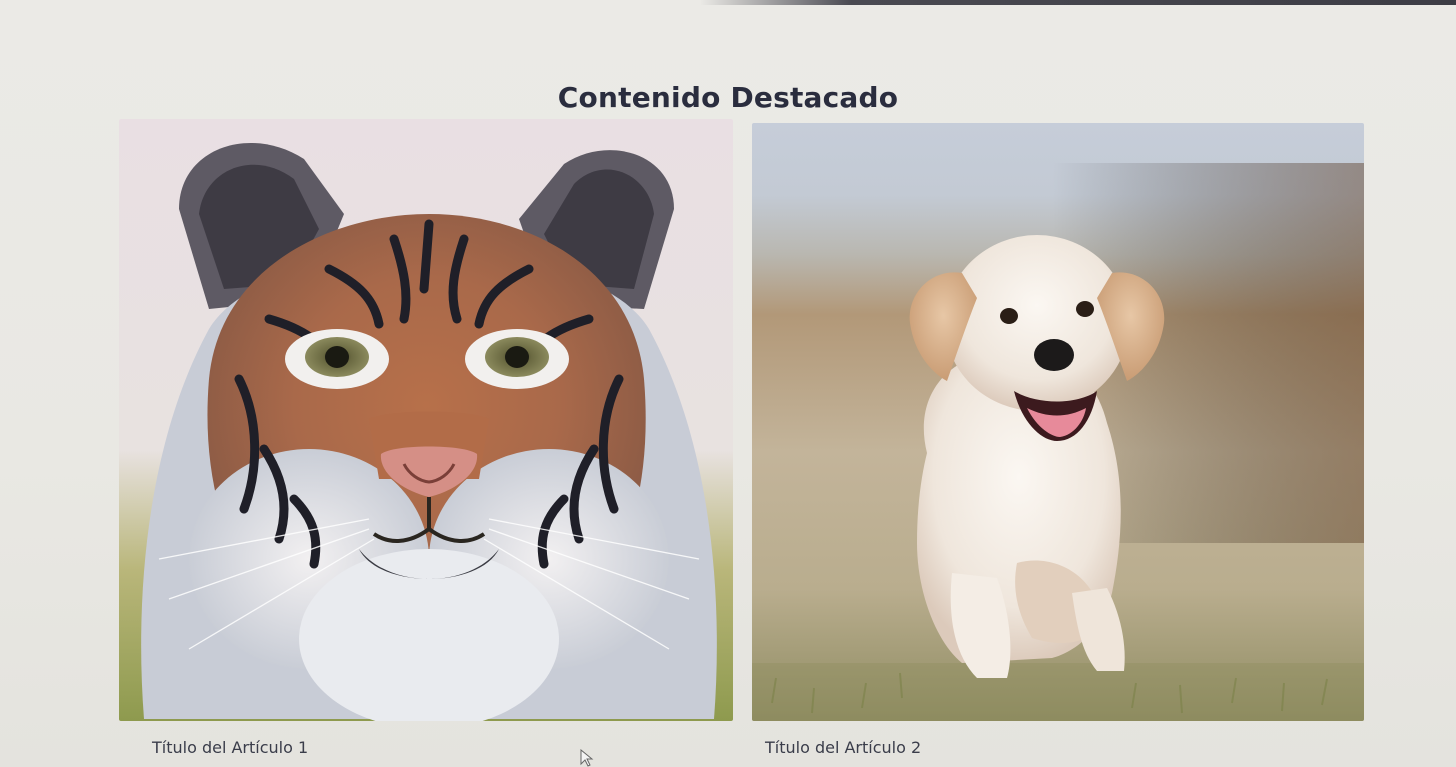 Image resolution: width=1456 pixels, height=767 pixels. What do you see at coordinates (1078, 2) in the screenshot?
I see `monitor-bezel` at bounding box center [1078, 2].